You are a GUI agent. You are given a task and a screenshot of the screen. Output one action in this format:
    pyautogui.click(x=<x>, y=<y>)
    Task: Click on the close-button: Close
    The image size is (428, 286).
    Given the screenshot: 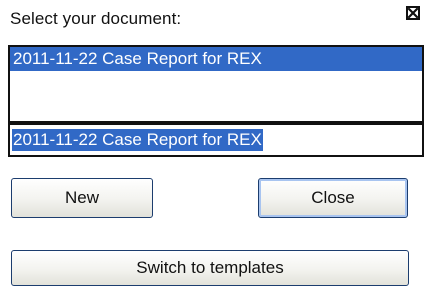 What is the action you would take?
    pyautogui.click(x=333, y=198)
    